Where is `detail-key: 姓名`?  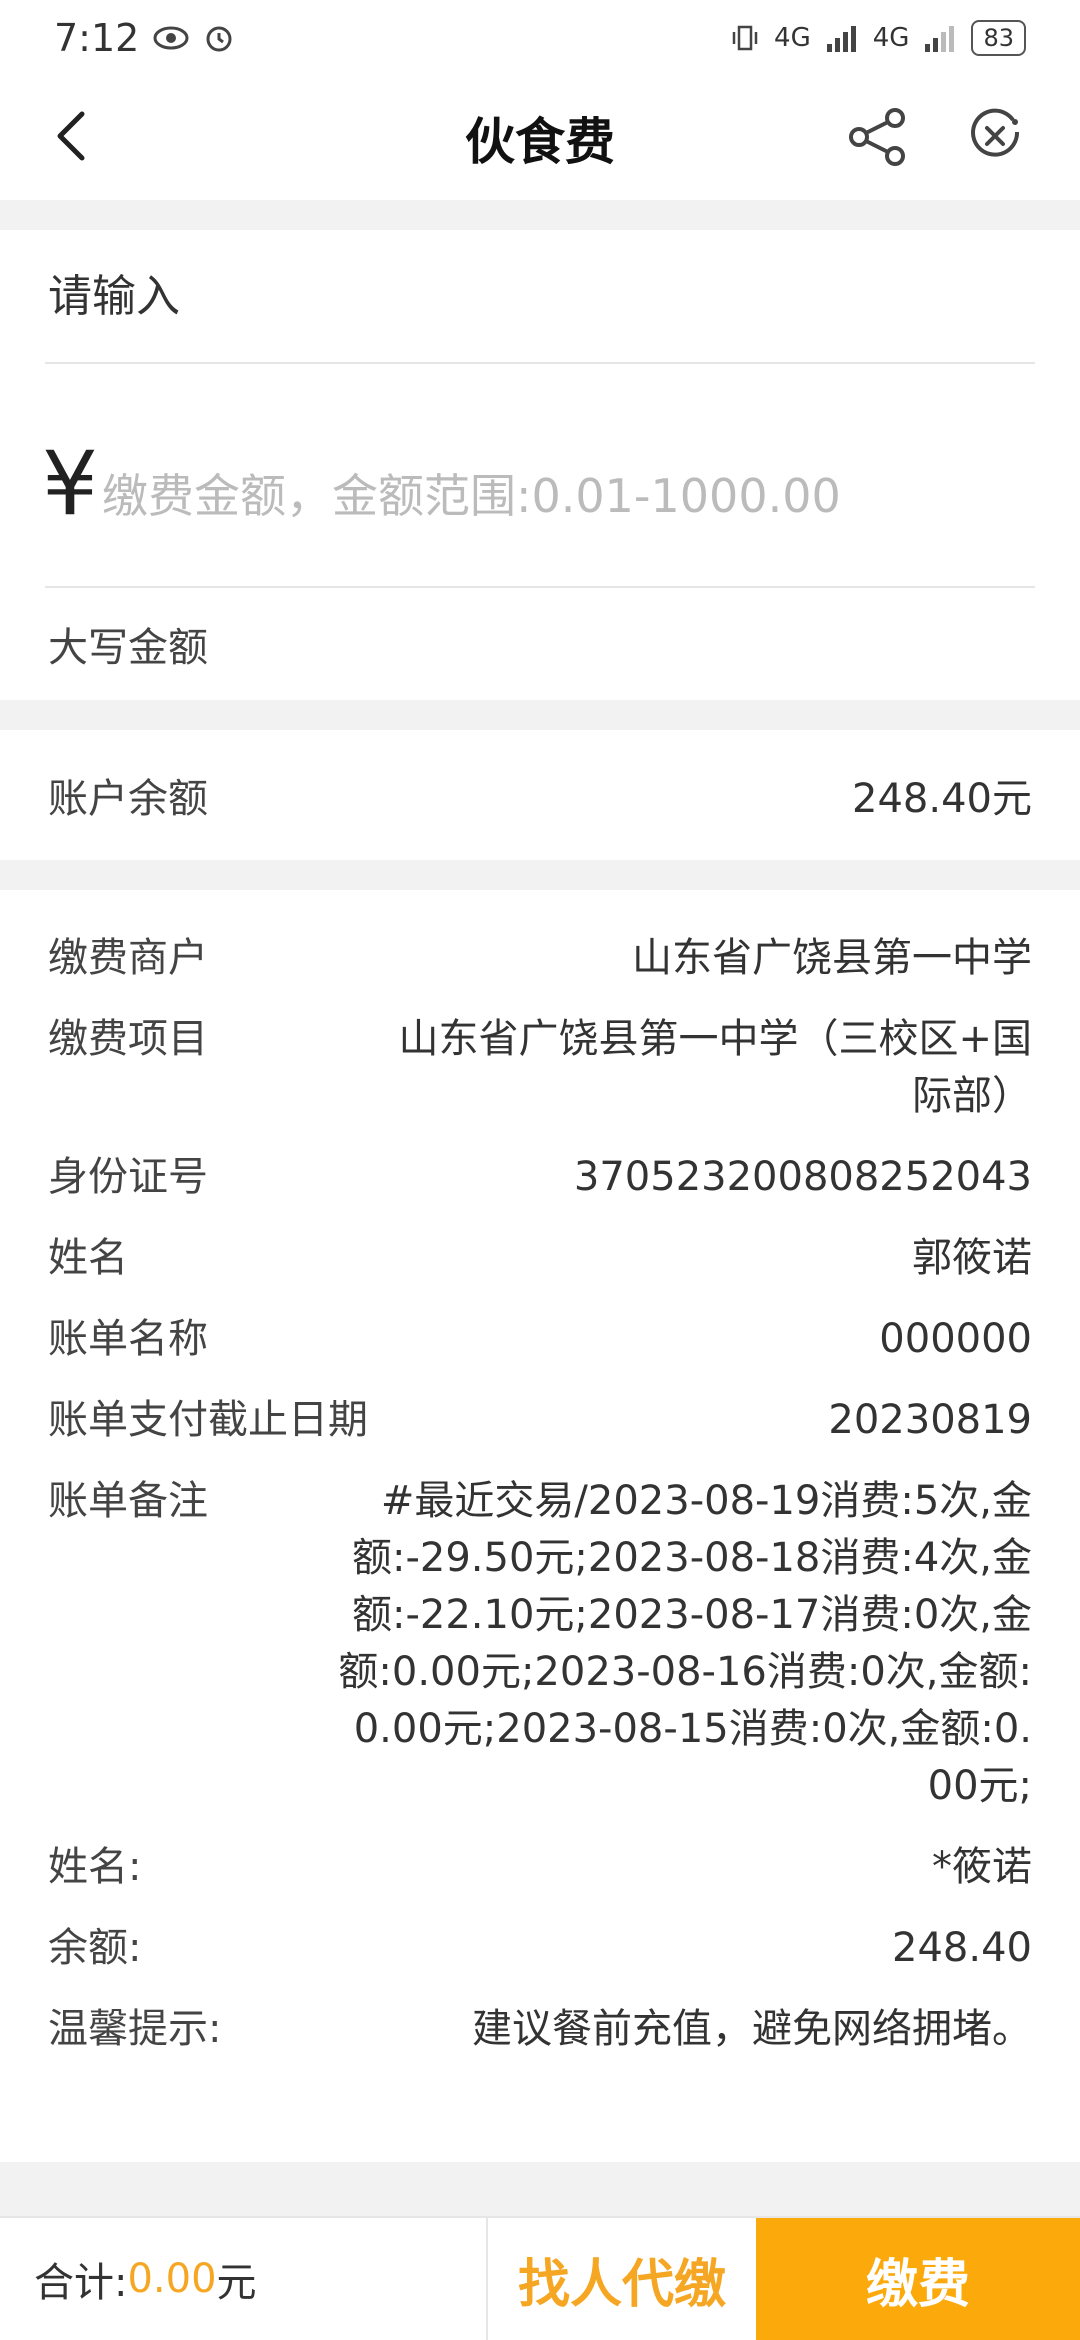
detail-key: 姓名 is located at coordinates (88, 1258).